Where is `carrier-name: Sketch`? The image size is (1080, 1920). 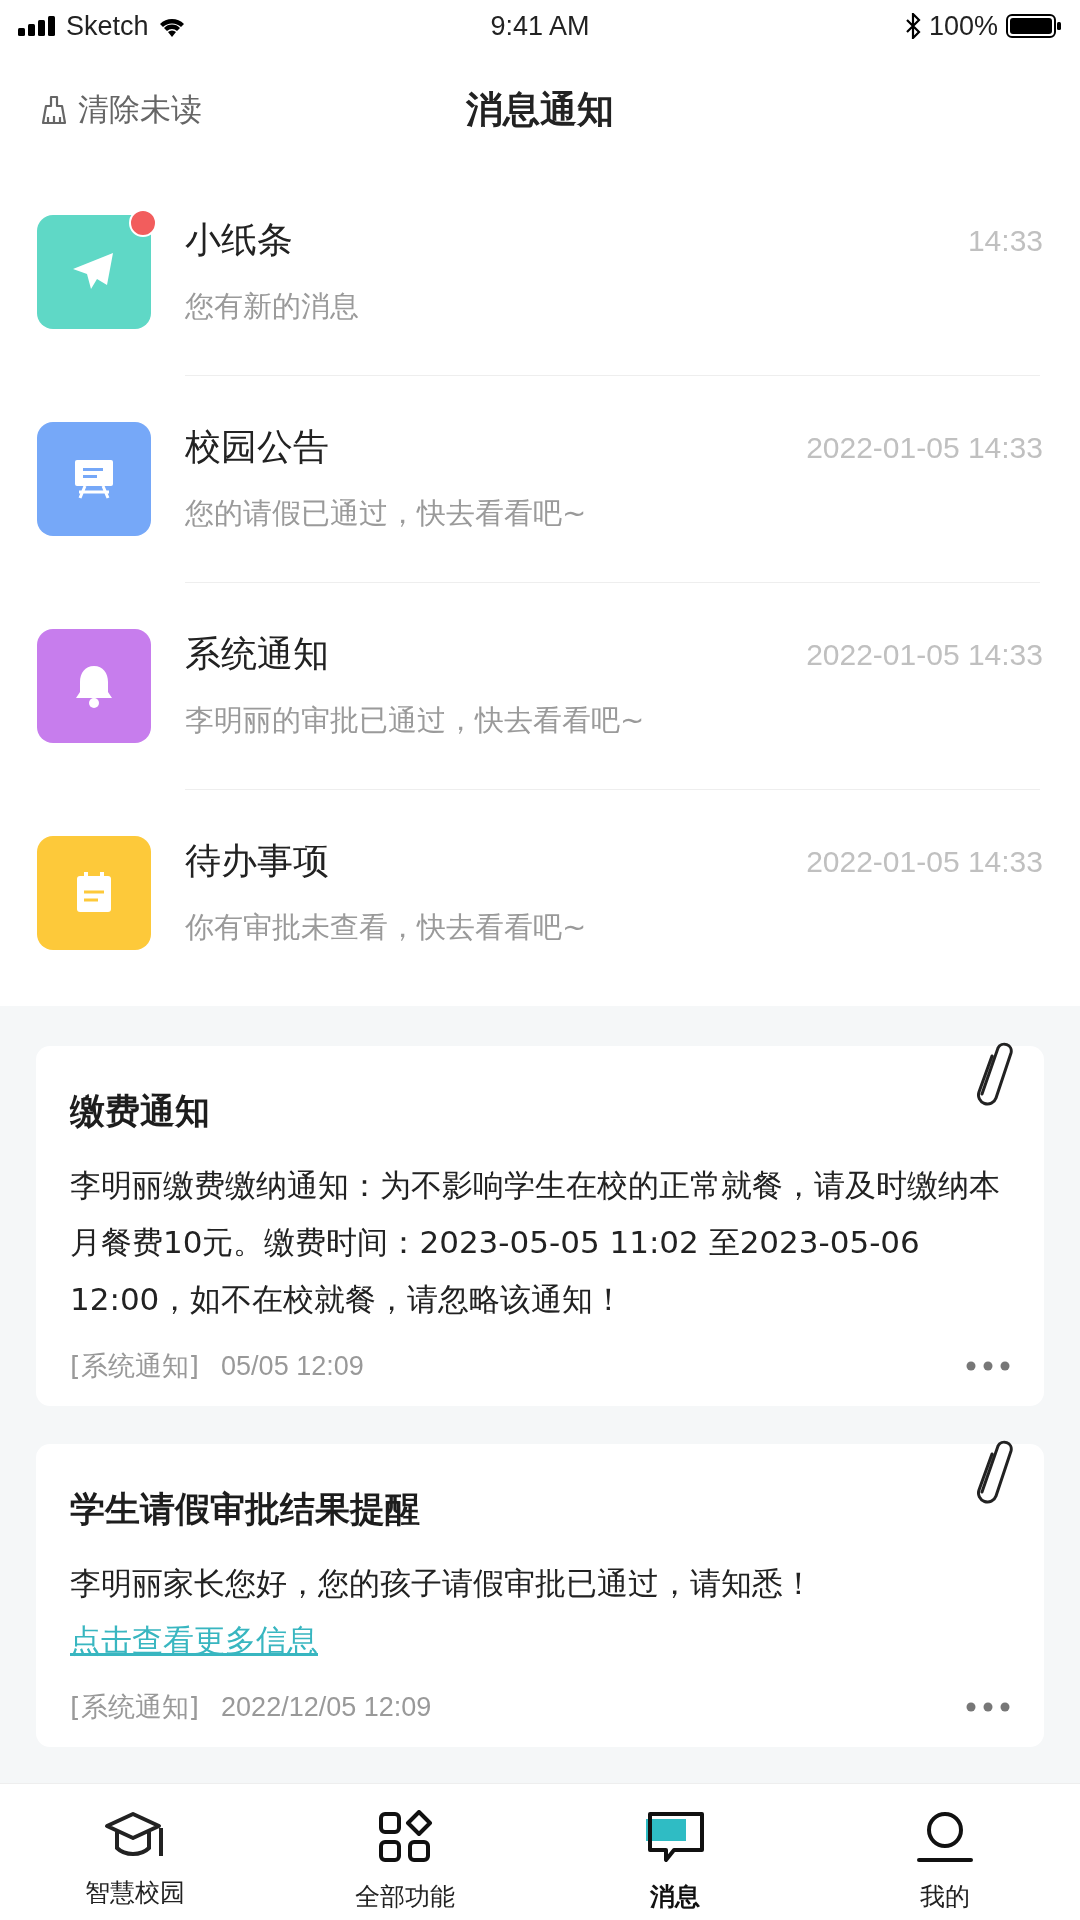
carrier-name: Sketch is located at coordinates (107, 26).